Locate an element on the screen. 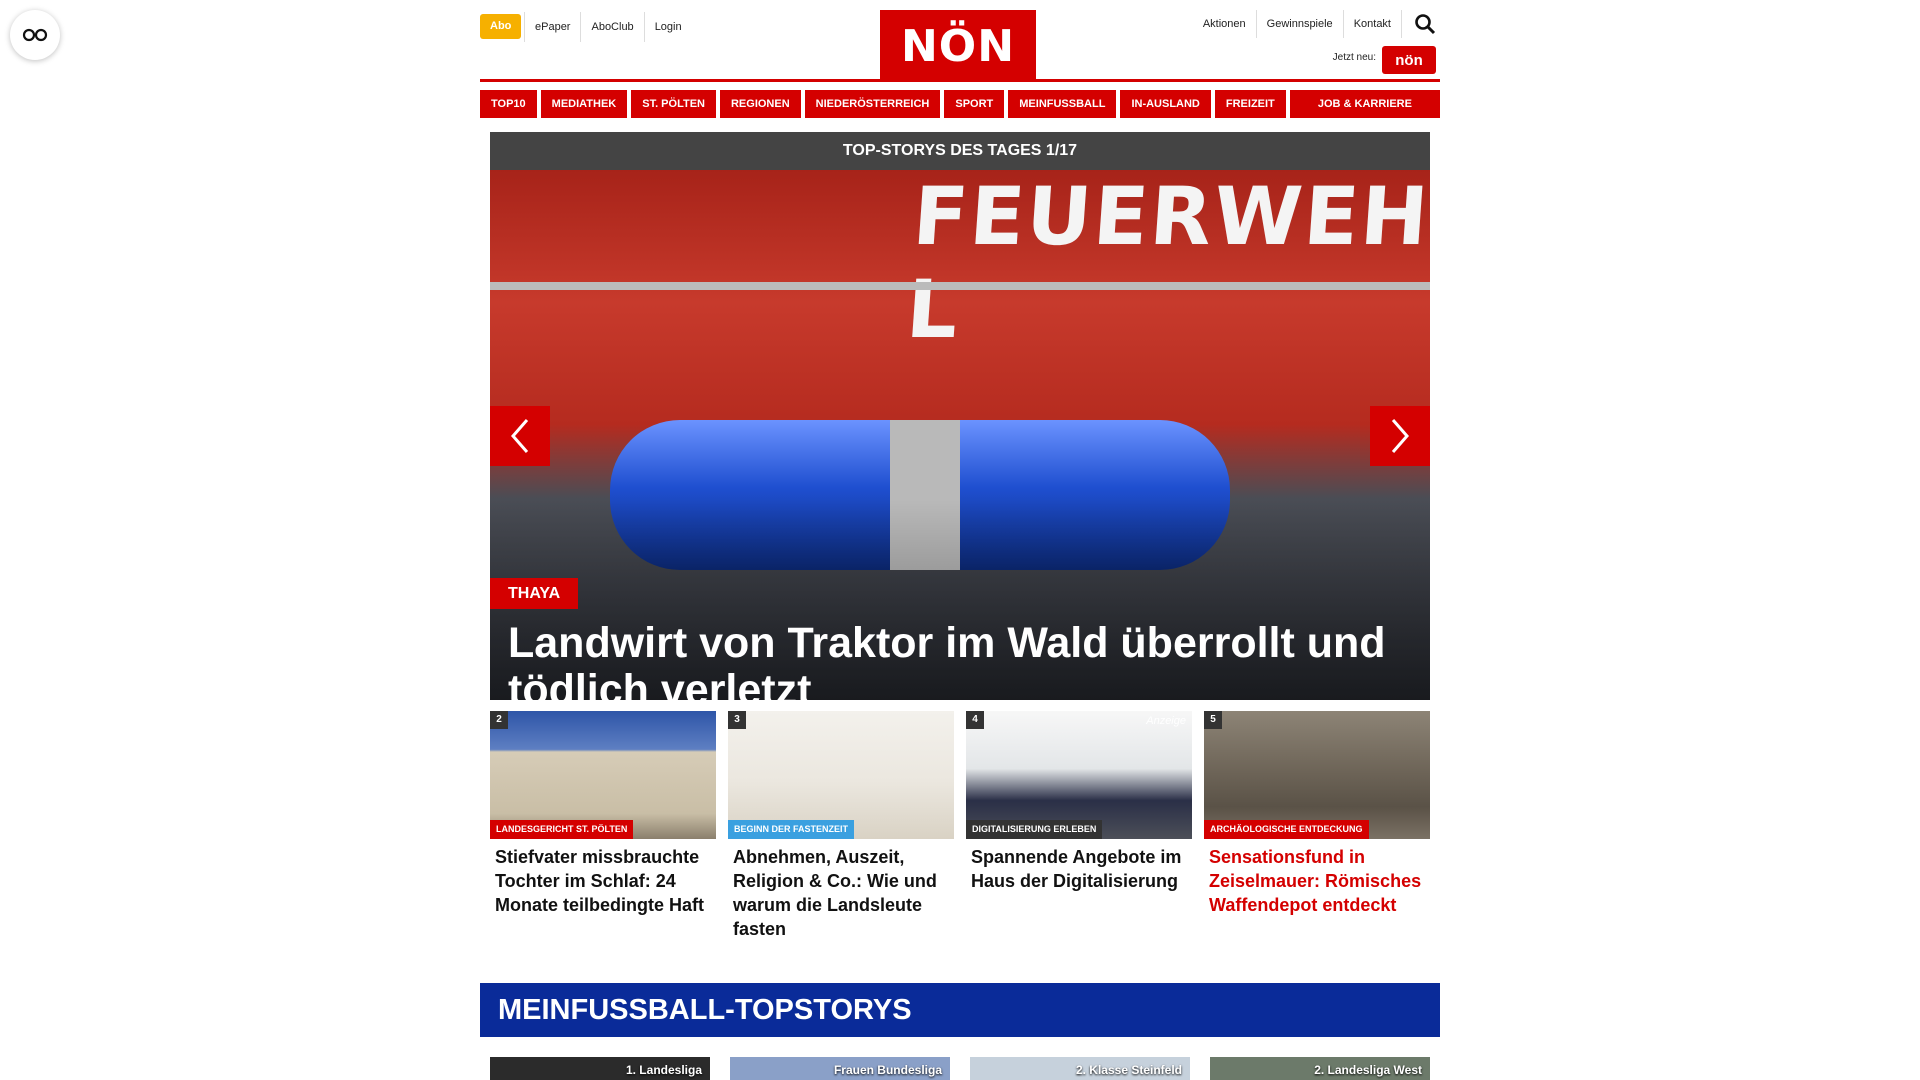 The height and width of the screenshot is (1080, 1920). login-link: Login is located at coordinates (667, 27).